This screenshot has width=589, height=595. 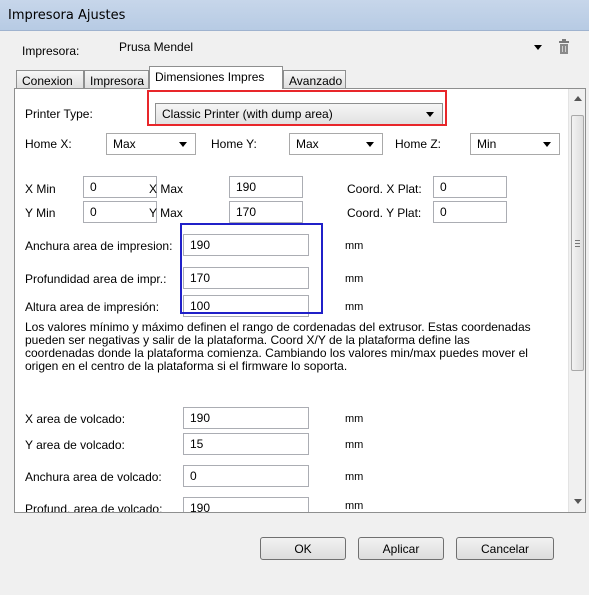 I want to click on window-title: Impresora Ajustes, so click(x=67, y=15).